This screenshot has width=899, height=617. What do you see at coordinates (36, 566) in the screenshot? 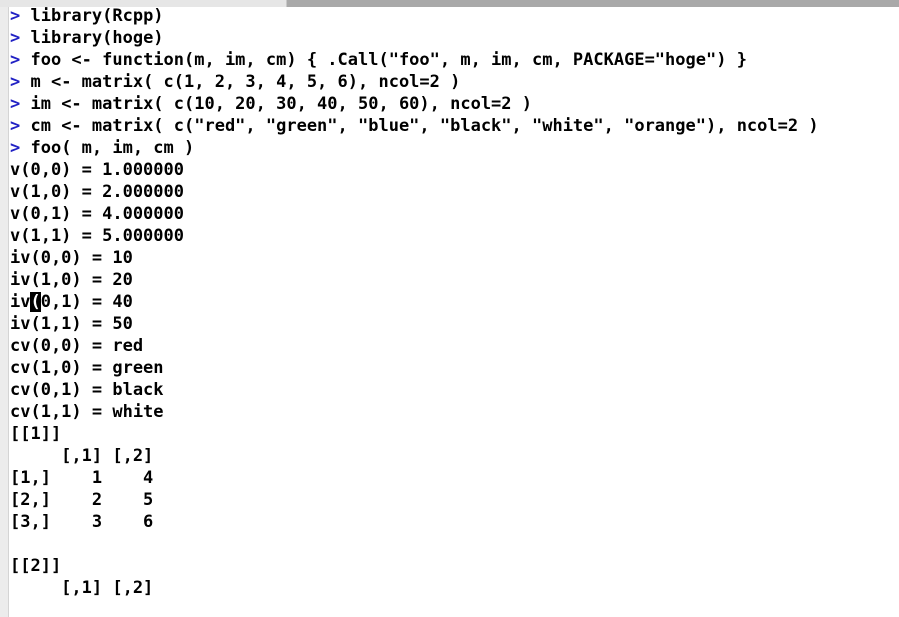
I see `console-output-text: [[2]]` at bounding box center [36, 566].